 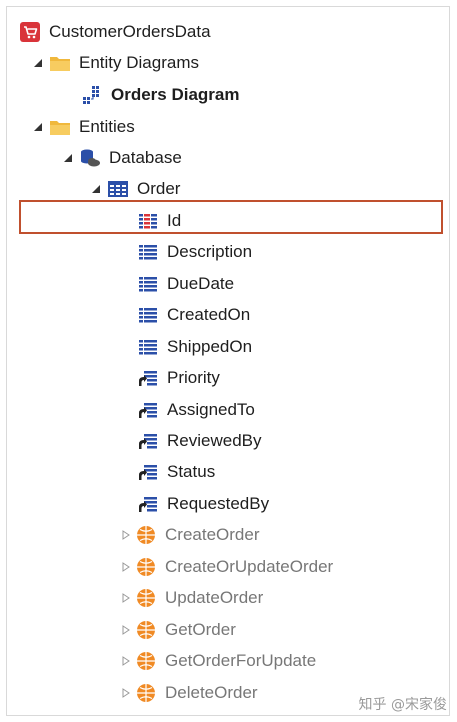 I want to click on tree-item-label: Id, so click(x=174, y=220).